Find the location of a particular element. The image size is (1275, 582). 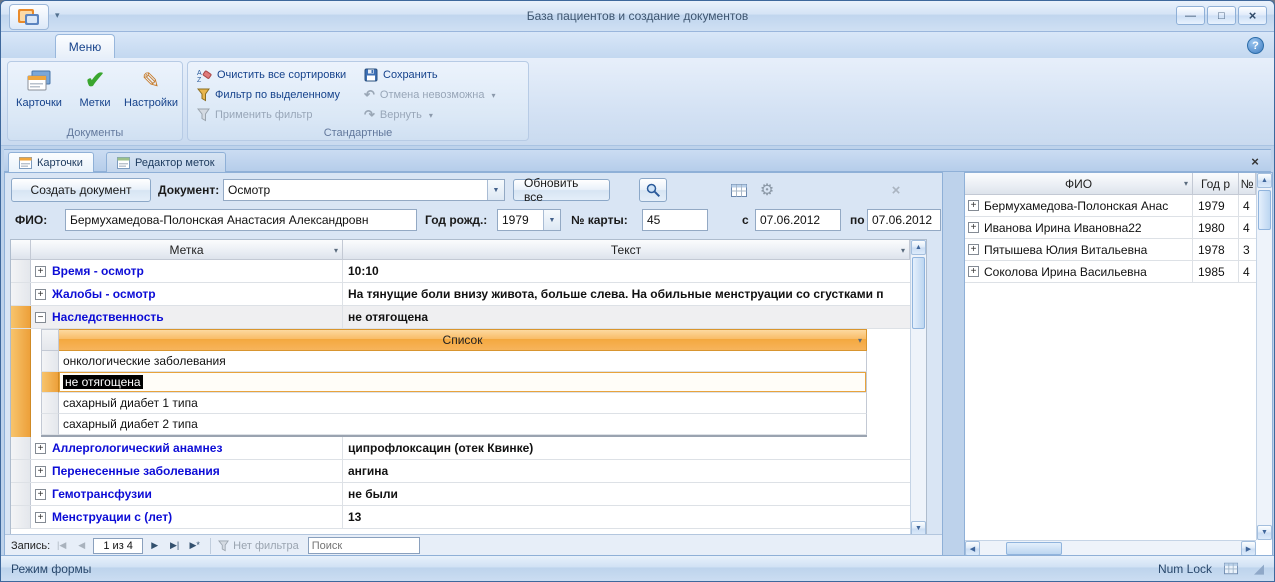

birth-year-combo-arrow: ▼ is located at coordinates (551, 220).